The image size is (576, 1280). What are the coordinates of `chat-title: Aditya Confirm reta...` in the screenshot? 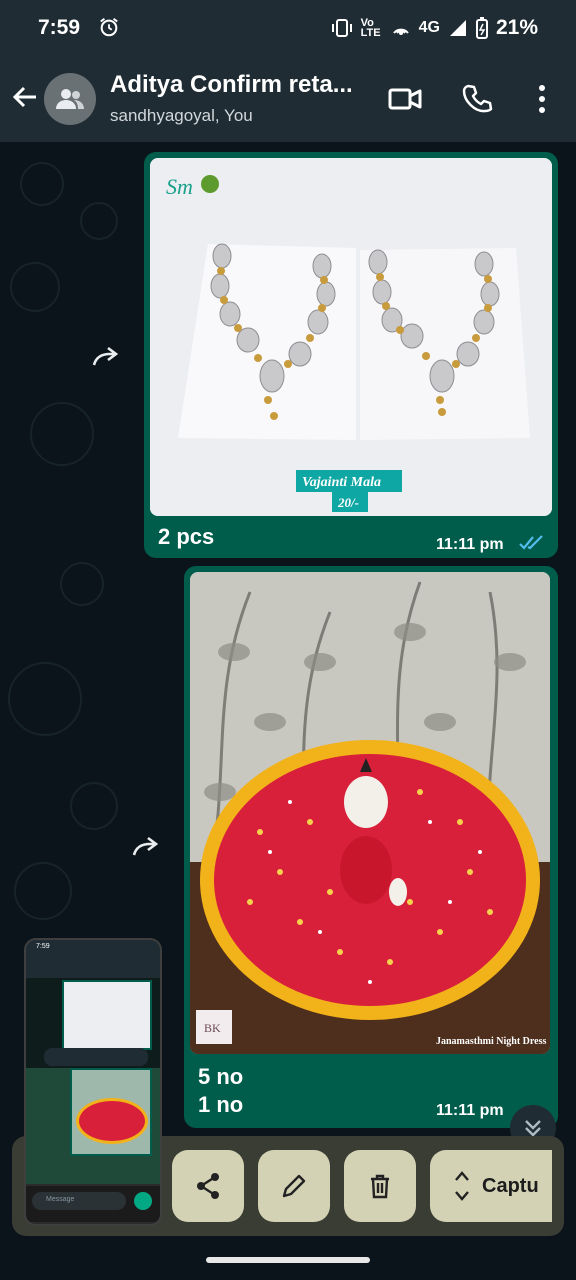 It's located at (231, 85).